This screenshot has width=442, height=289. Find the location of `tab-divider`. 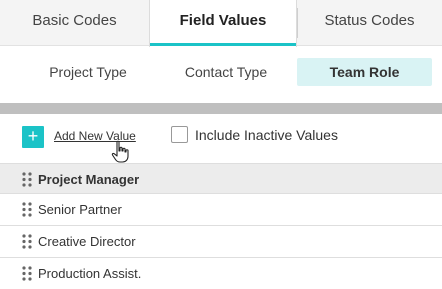

tab-divider is located at coordinates (297, 23).